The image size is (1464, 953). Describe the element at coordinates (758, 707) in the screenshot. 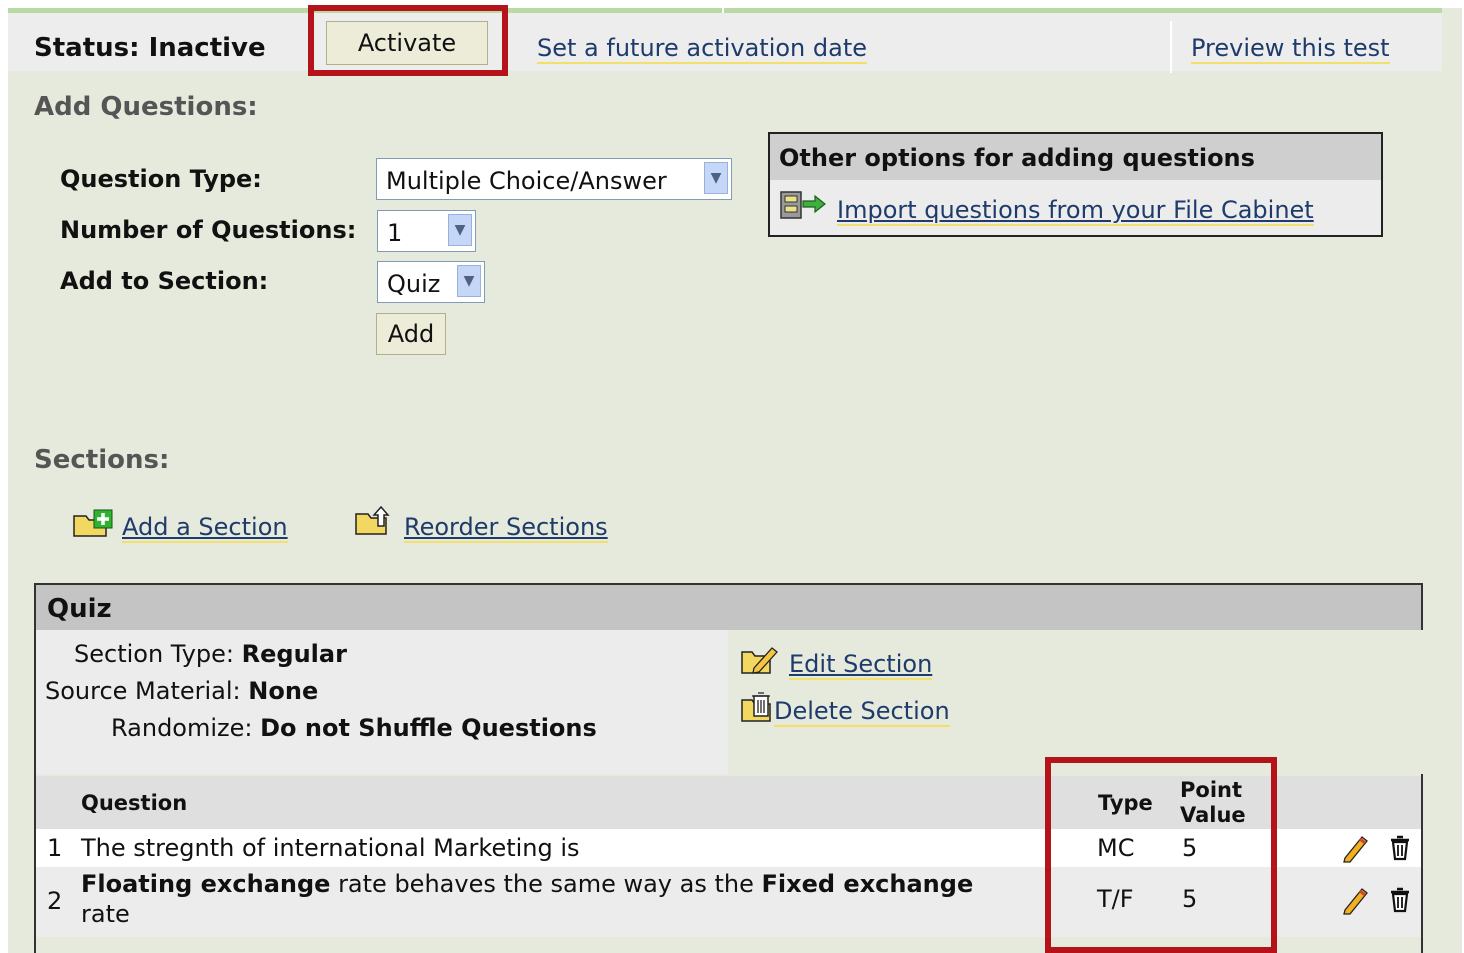

I see `delete-folder-icon` at that location.